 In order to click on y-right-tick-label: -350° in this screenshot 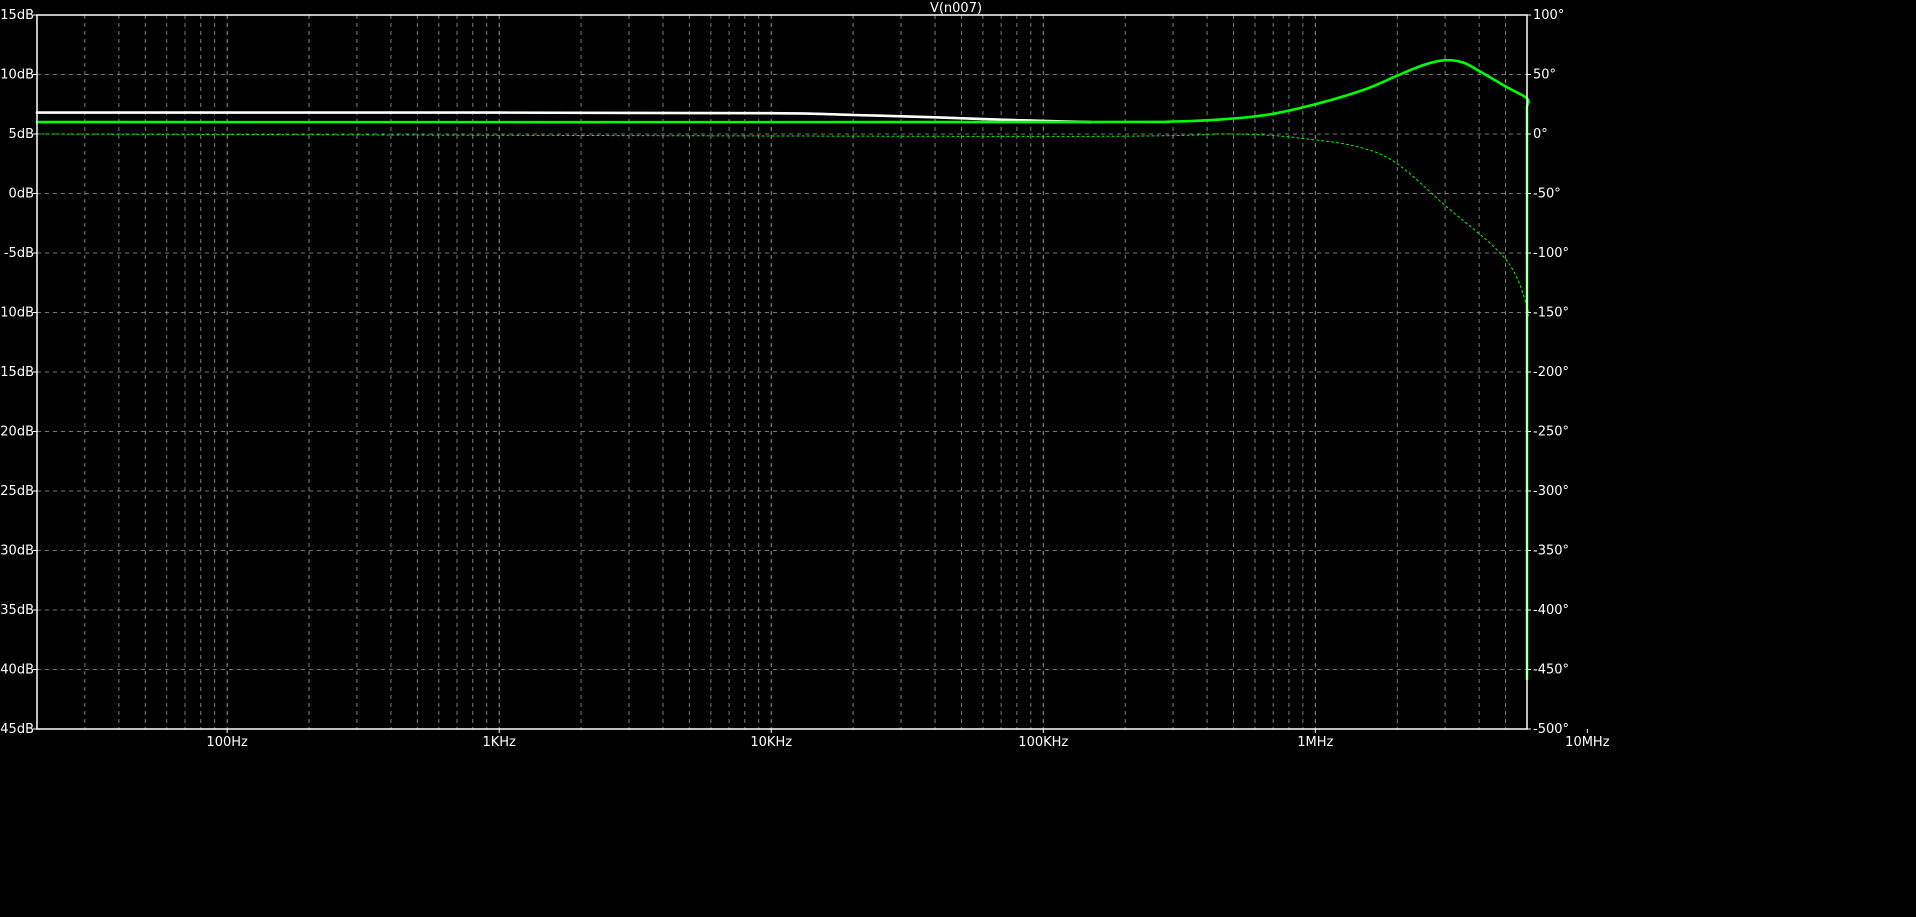, I will do `click(1551, 551)`.